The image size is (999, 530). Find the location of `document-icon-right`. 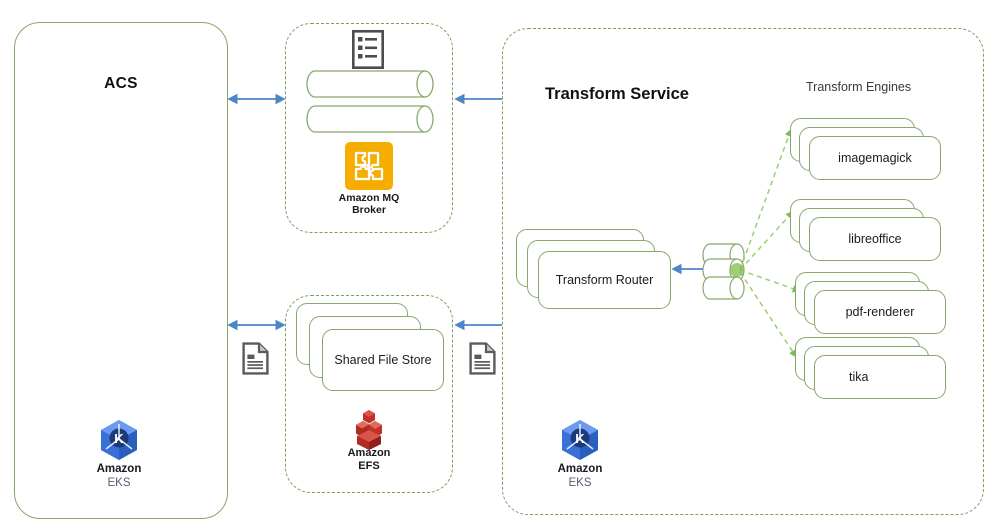

document-icon-right is located at coordinates (482, 358).